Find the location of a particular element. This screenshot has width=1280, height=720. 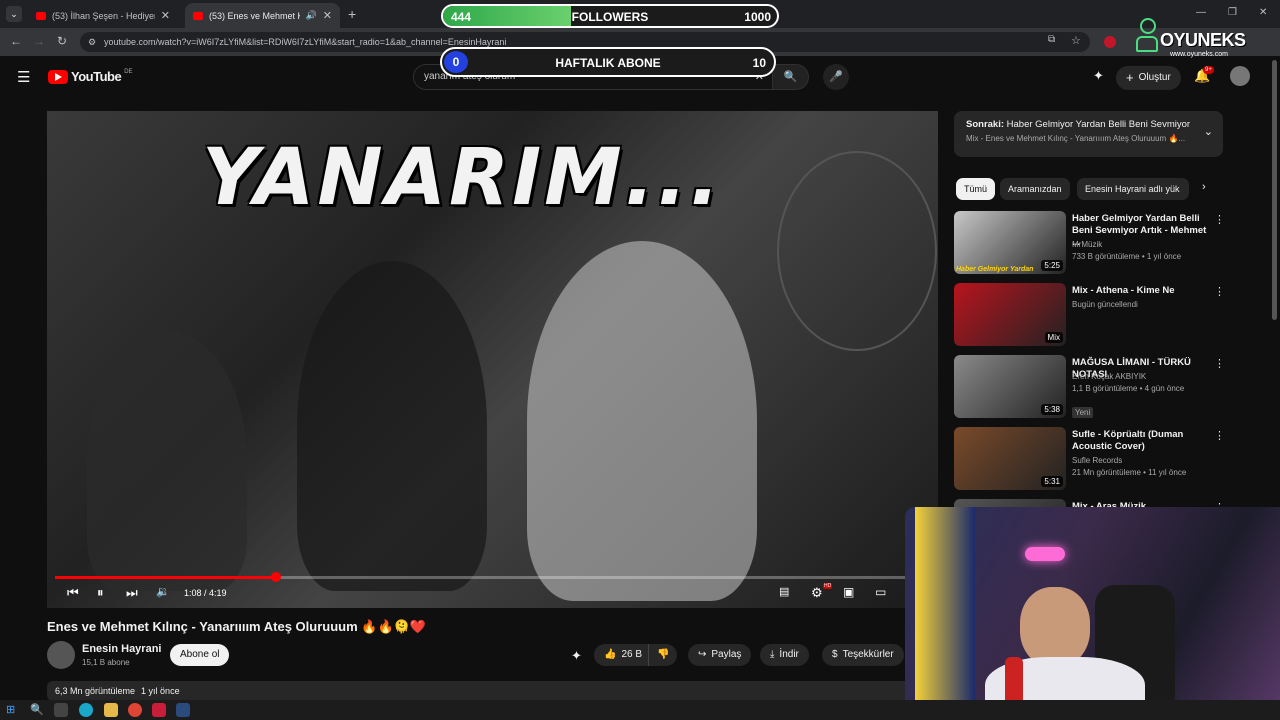

close-window-icon: ✕ is located at coordinates (1263, 12).